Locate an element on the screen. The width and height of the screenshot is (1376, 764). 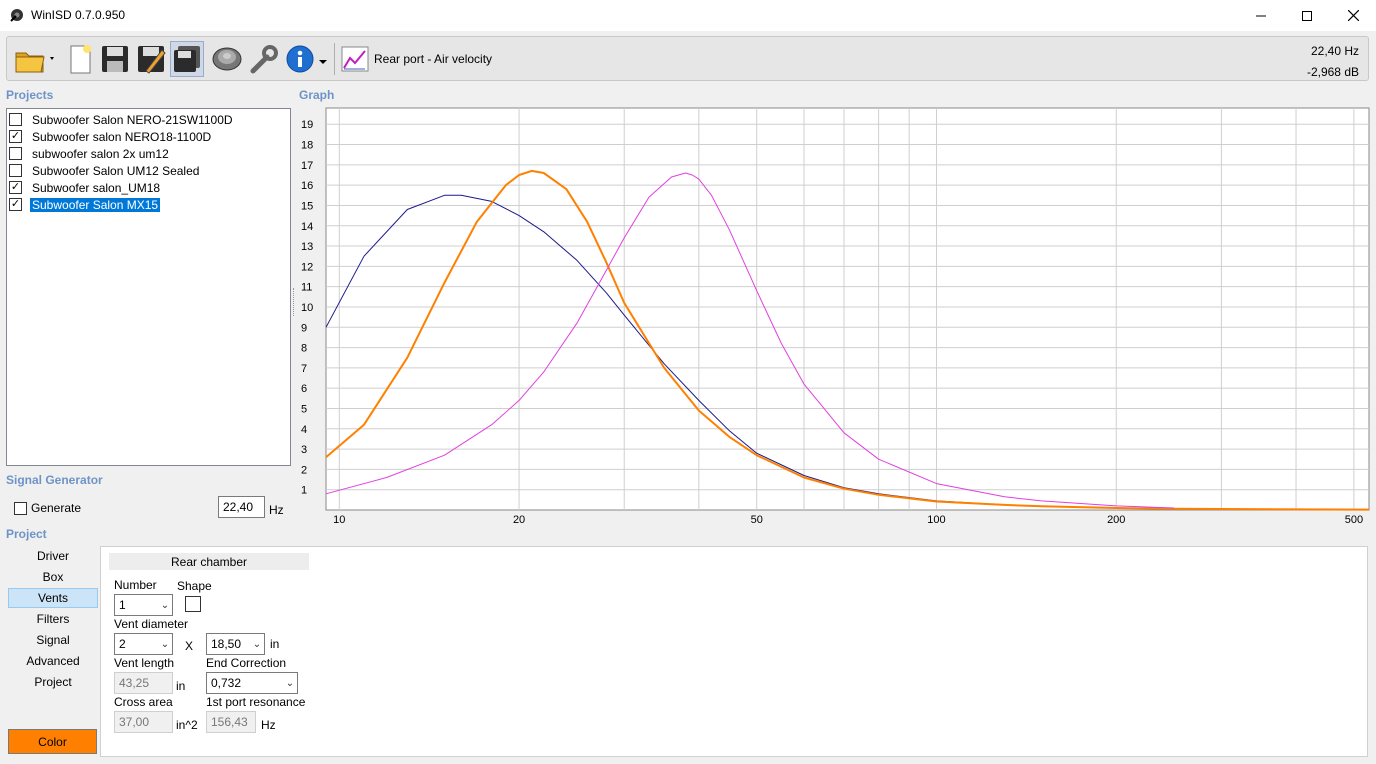
end-correction-value: 0,732 is located at coordinates (226, 683).